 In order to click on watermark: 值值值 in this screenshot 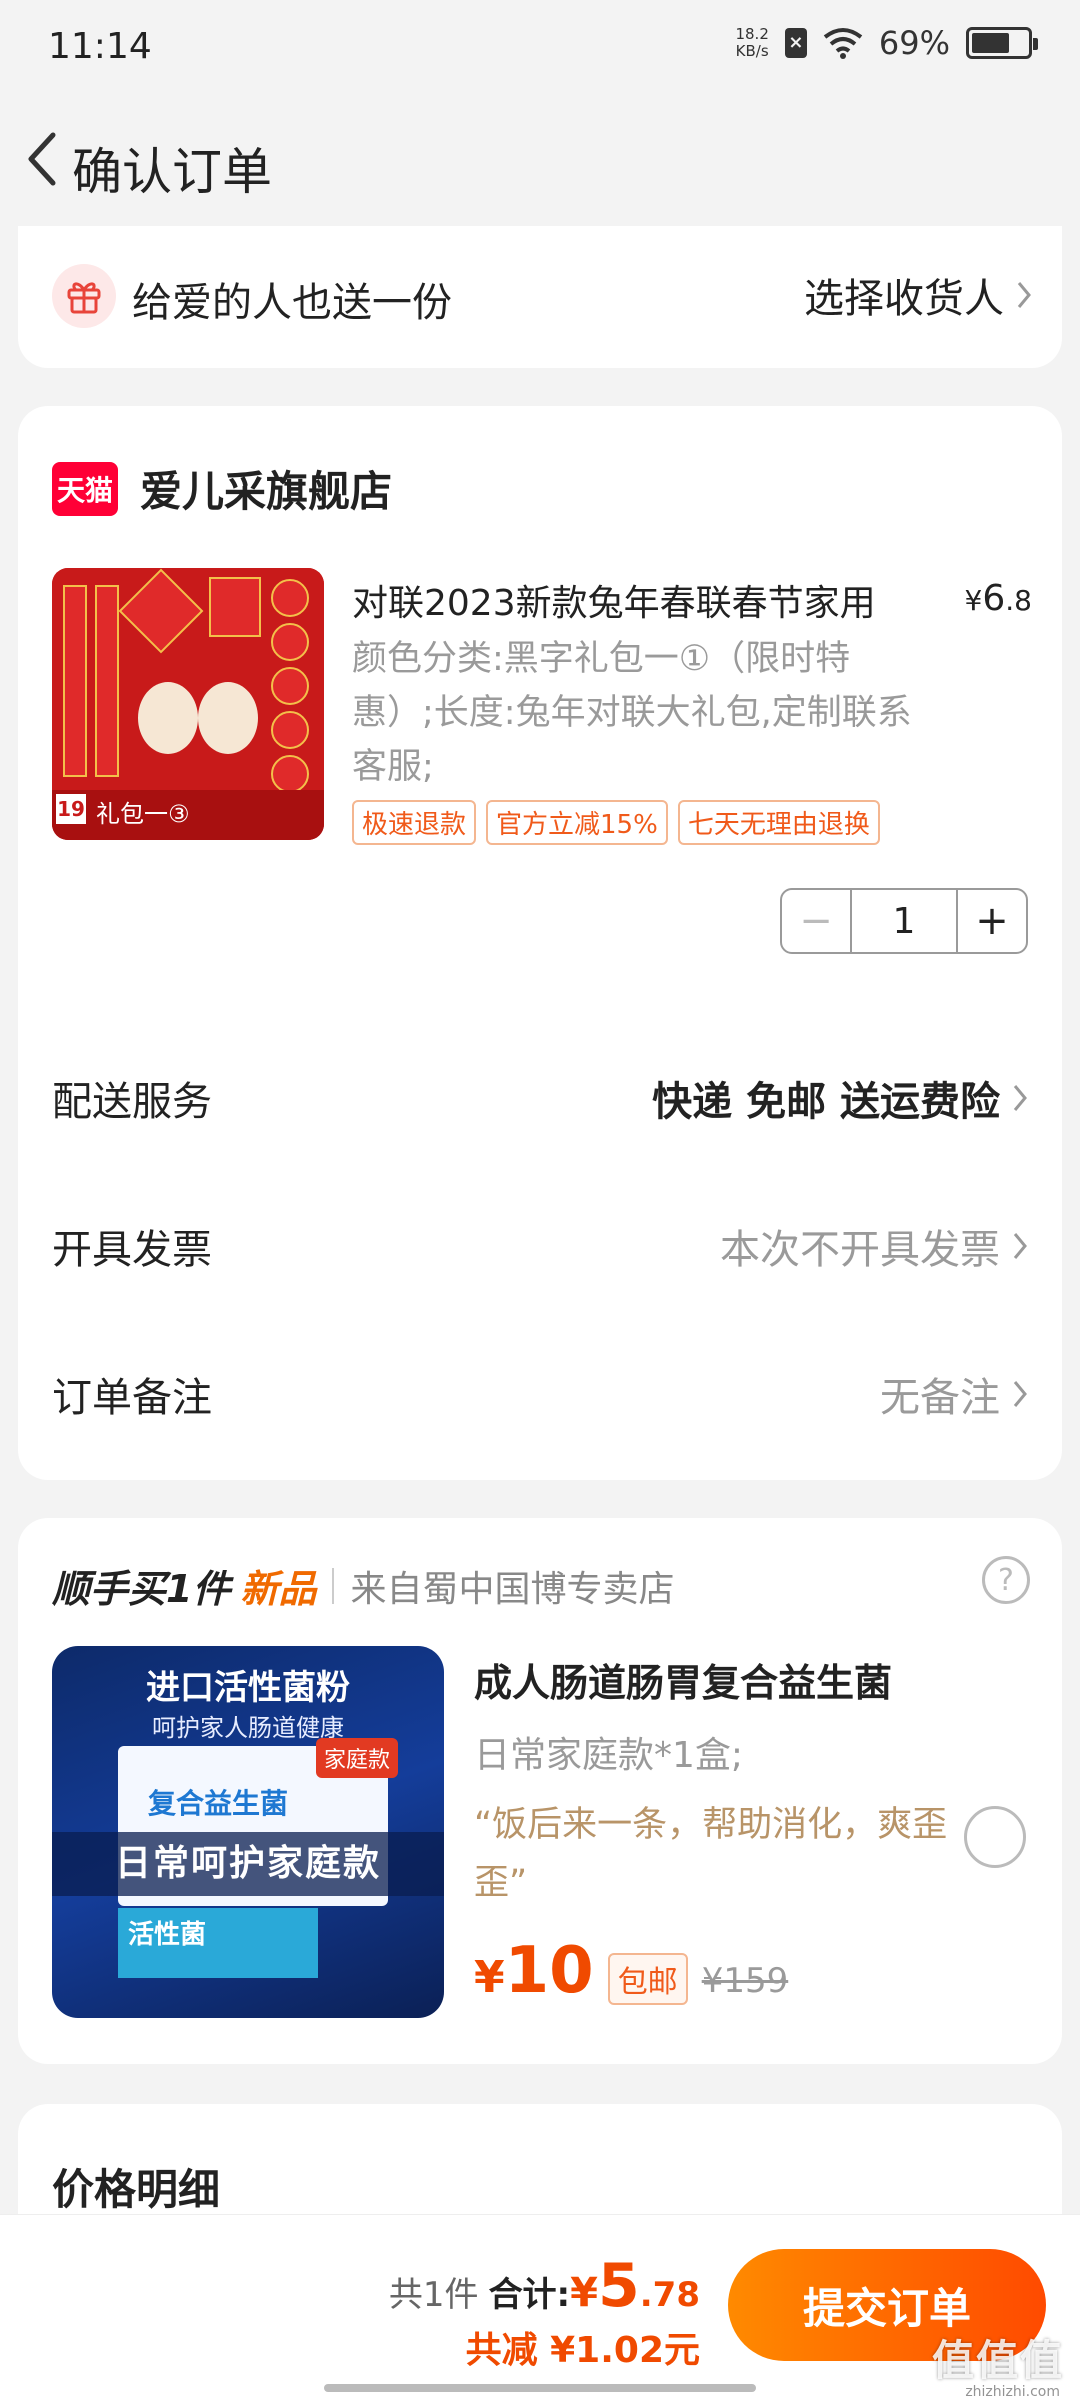, I will do `click(997, 2360)`.